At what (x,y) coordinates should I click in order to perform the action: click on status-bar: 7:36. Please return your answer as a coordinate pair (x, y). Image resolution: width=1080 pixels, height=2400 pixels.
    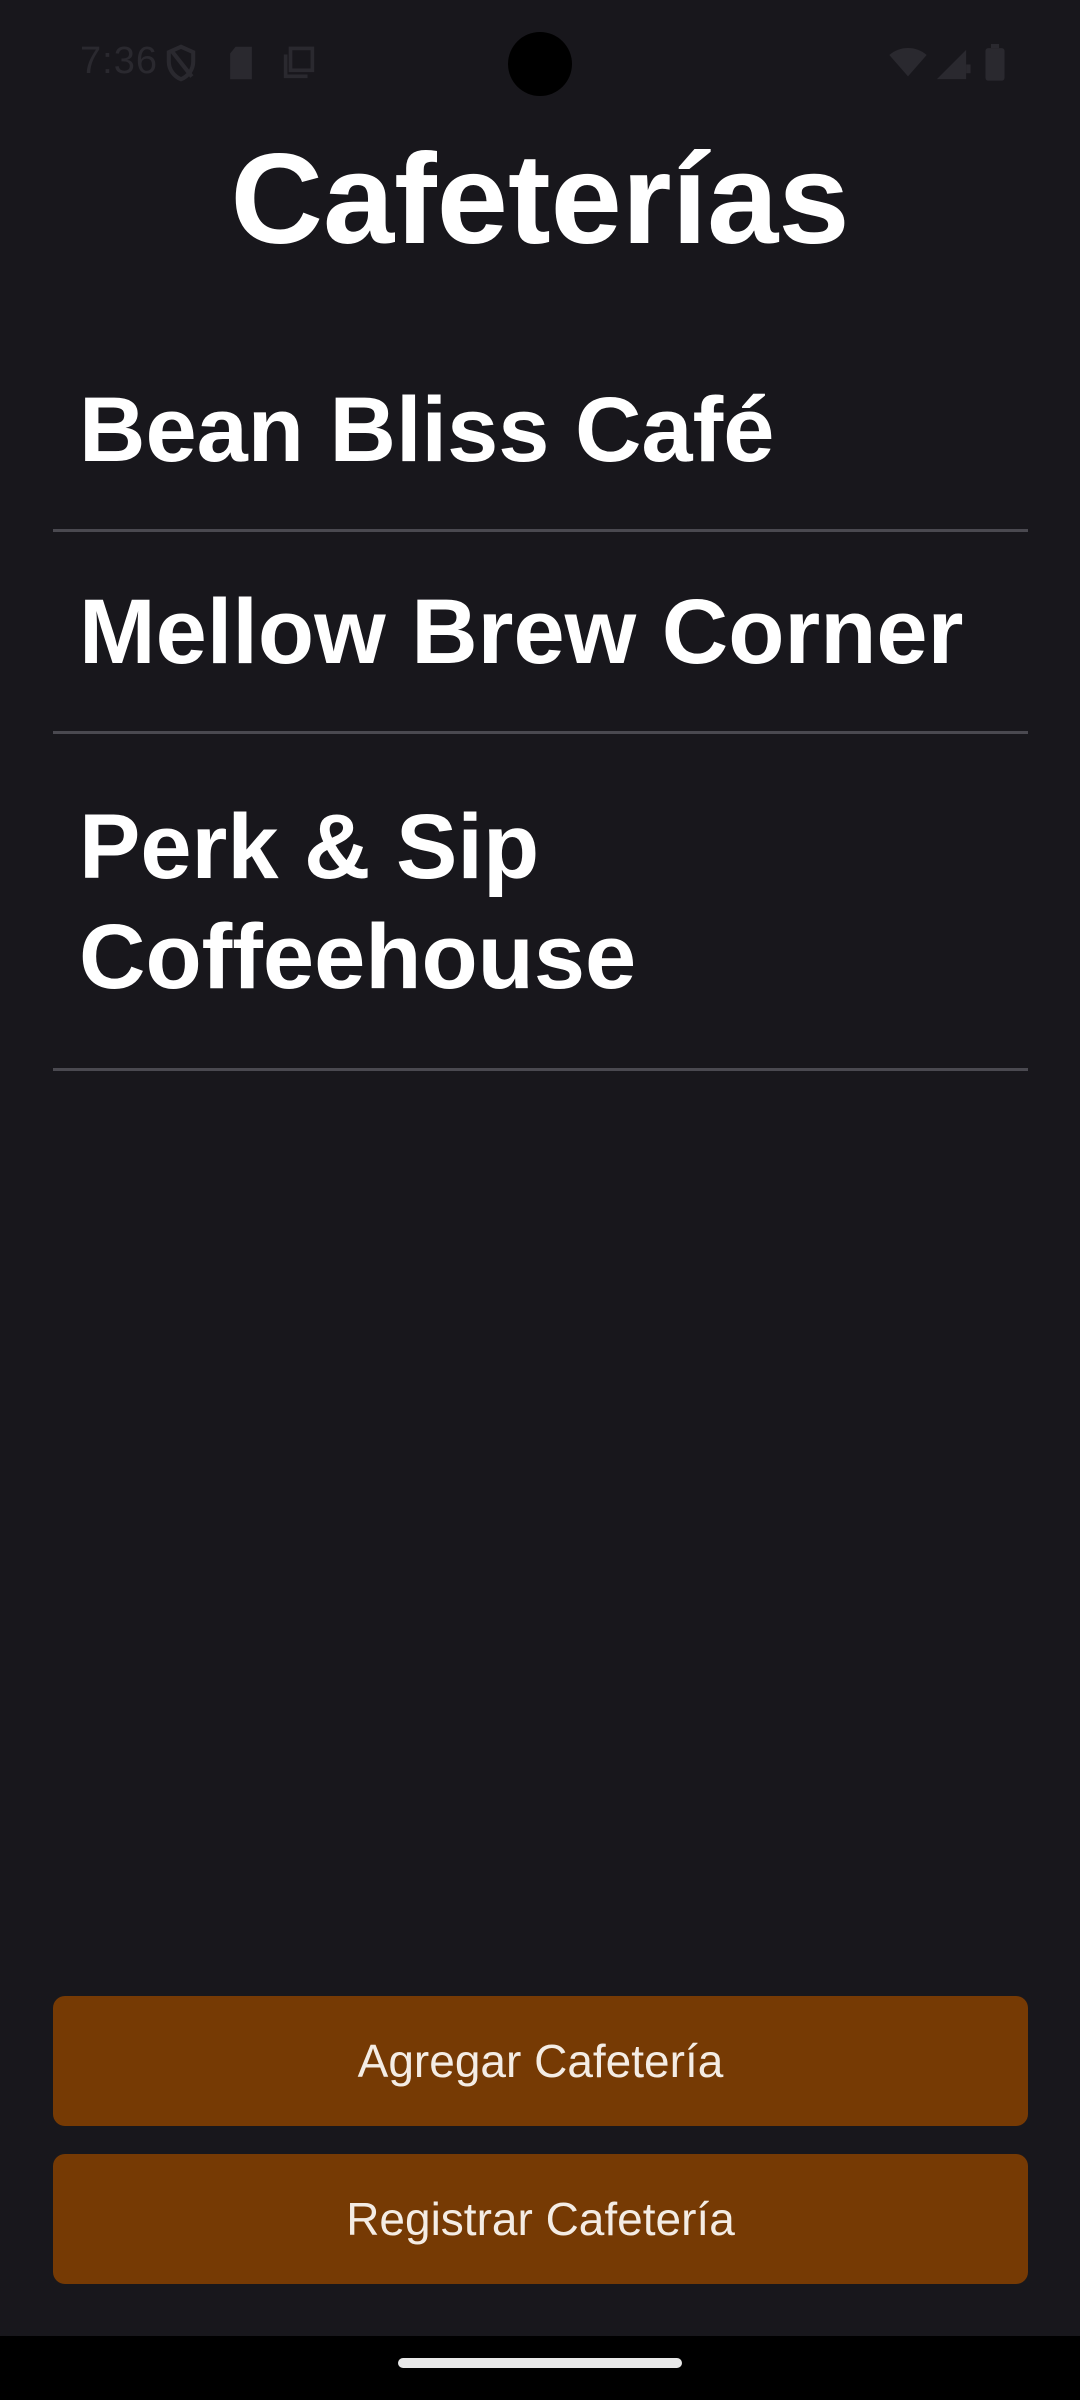
    Looking at the image, I should click on (540, 64).